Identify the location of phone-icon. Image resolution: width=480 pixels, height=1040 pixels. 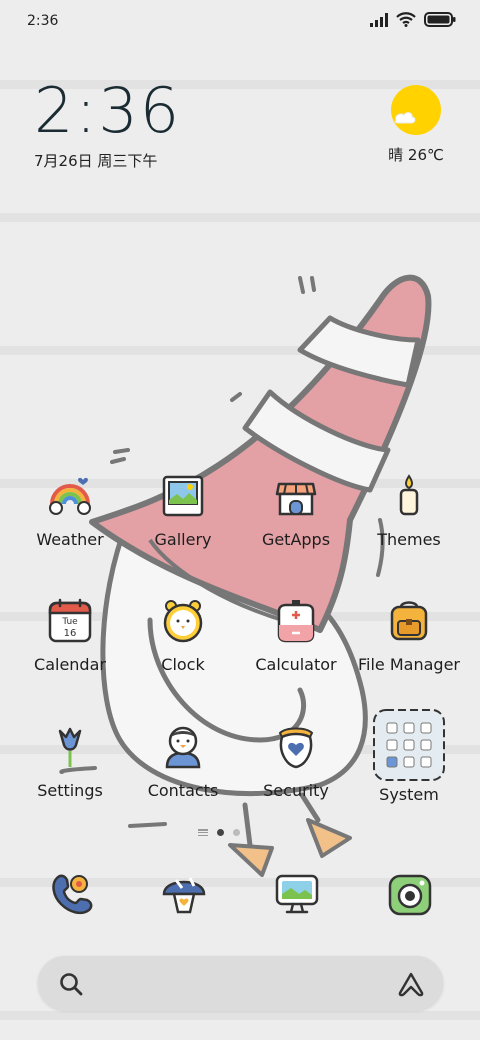
(72, 894).